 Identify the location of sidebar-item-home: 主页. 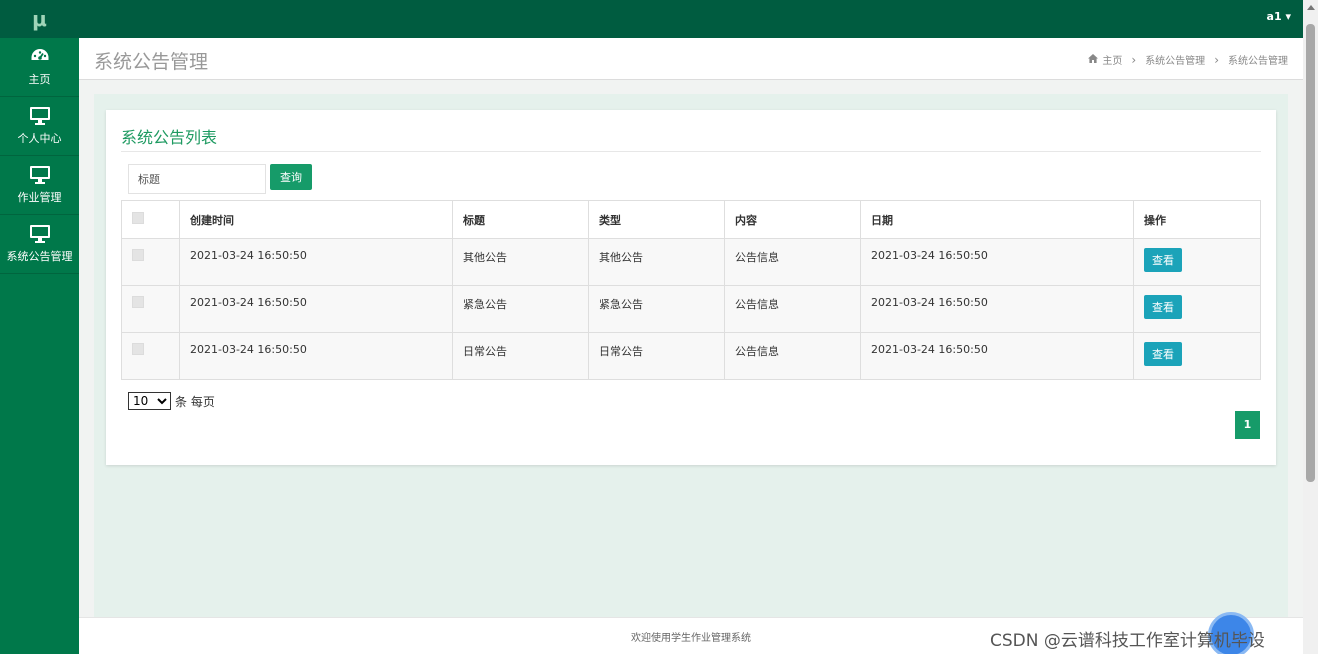
(39, 67).